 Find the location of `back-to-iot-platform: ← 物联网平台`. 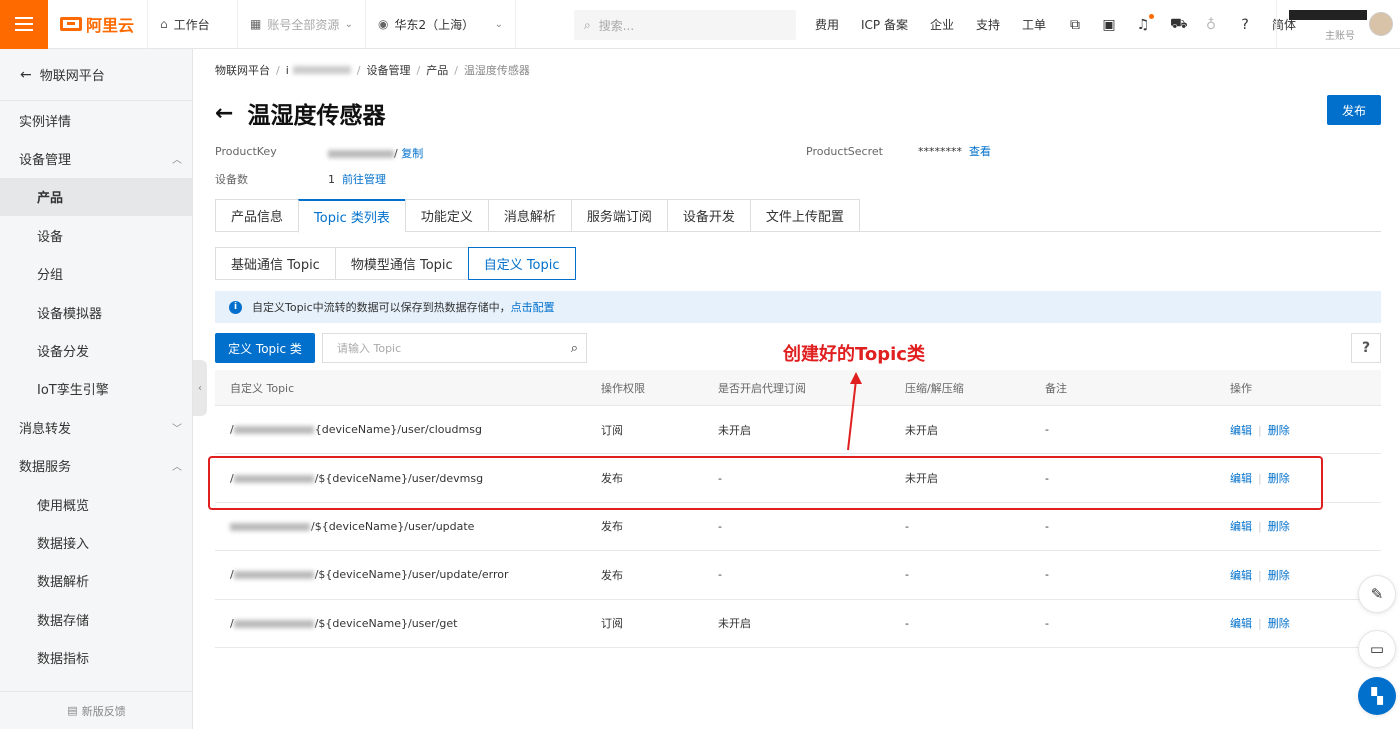

back-to-iot-platform: ← 物联网平台 is located at coordinates (96, 75).